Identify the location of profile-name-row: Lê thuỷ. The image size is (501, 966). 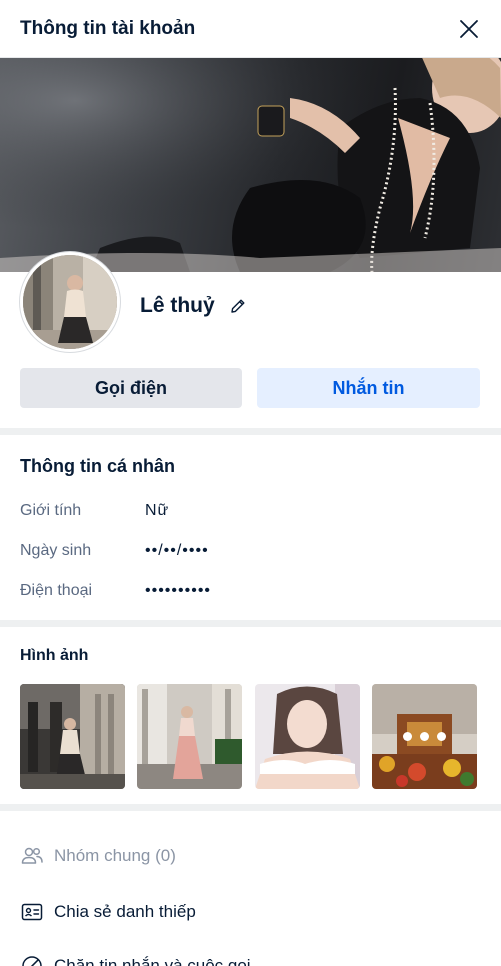
(193, 306).